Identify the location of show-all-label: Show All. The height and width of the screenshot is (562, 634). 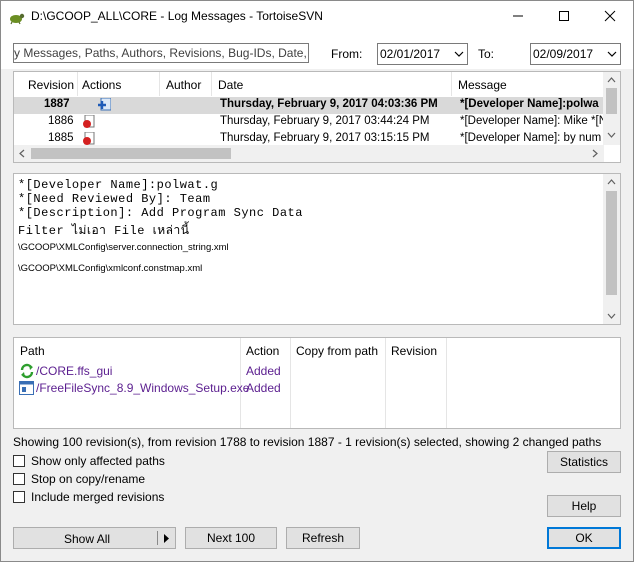
(87, 539).